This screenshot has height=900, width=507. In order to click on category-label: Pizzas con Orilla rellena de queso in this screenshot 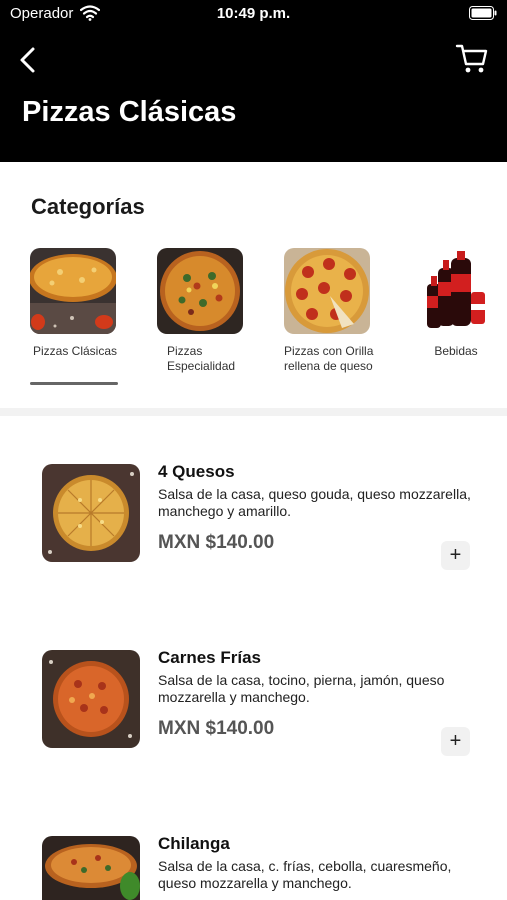, I will do `click(329, 358)`.